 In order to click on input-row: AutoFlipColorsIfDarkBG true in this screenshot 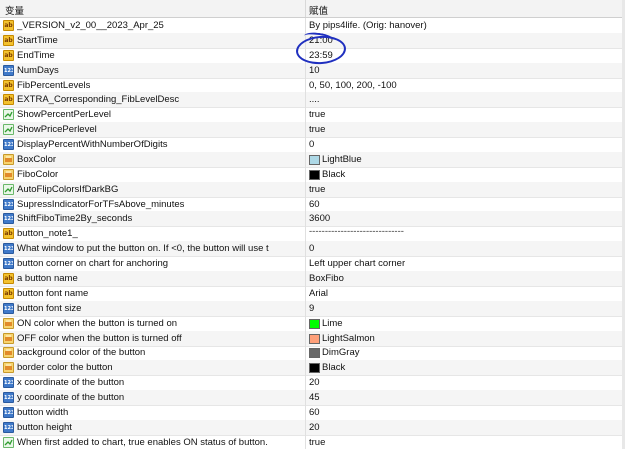, I will do `click(311, 189)`.